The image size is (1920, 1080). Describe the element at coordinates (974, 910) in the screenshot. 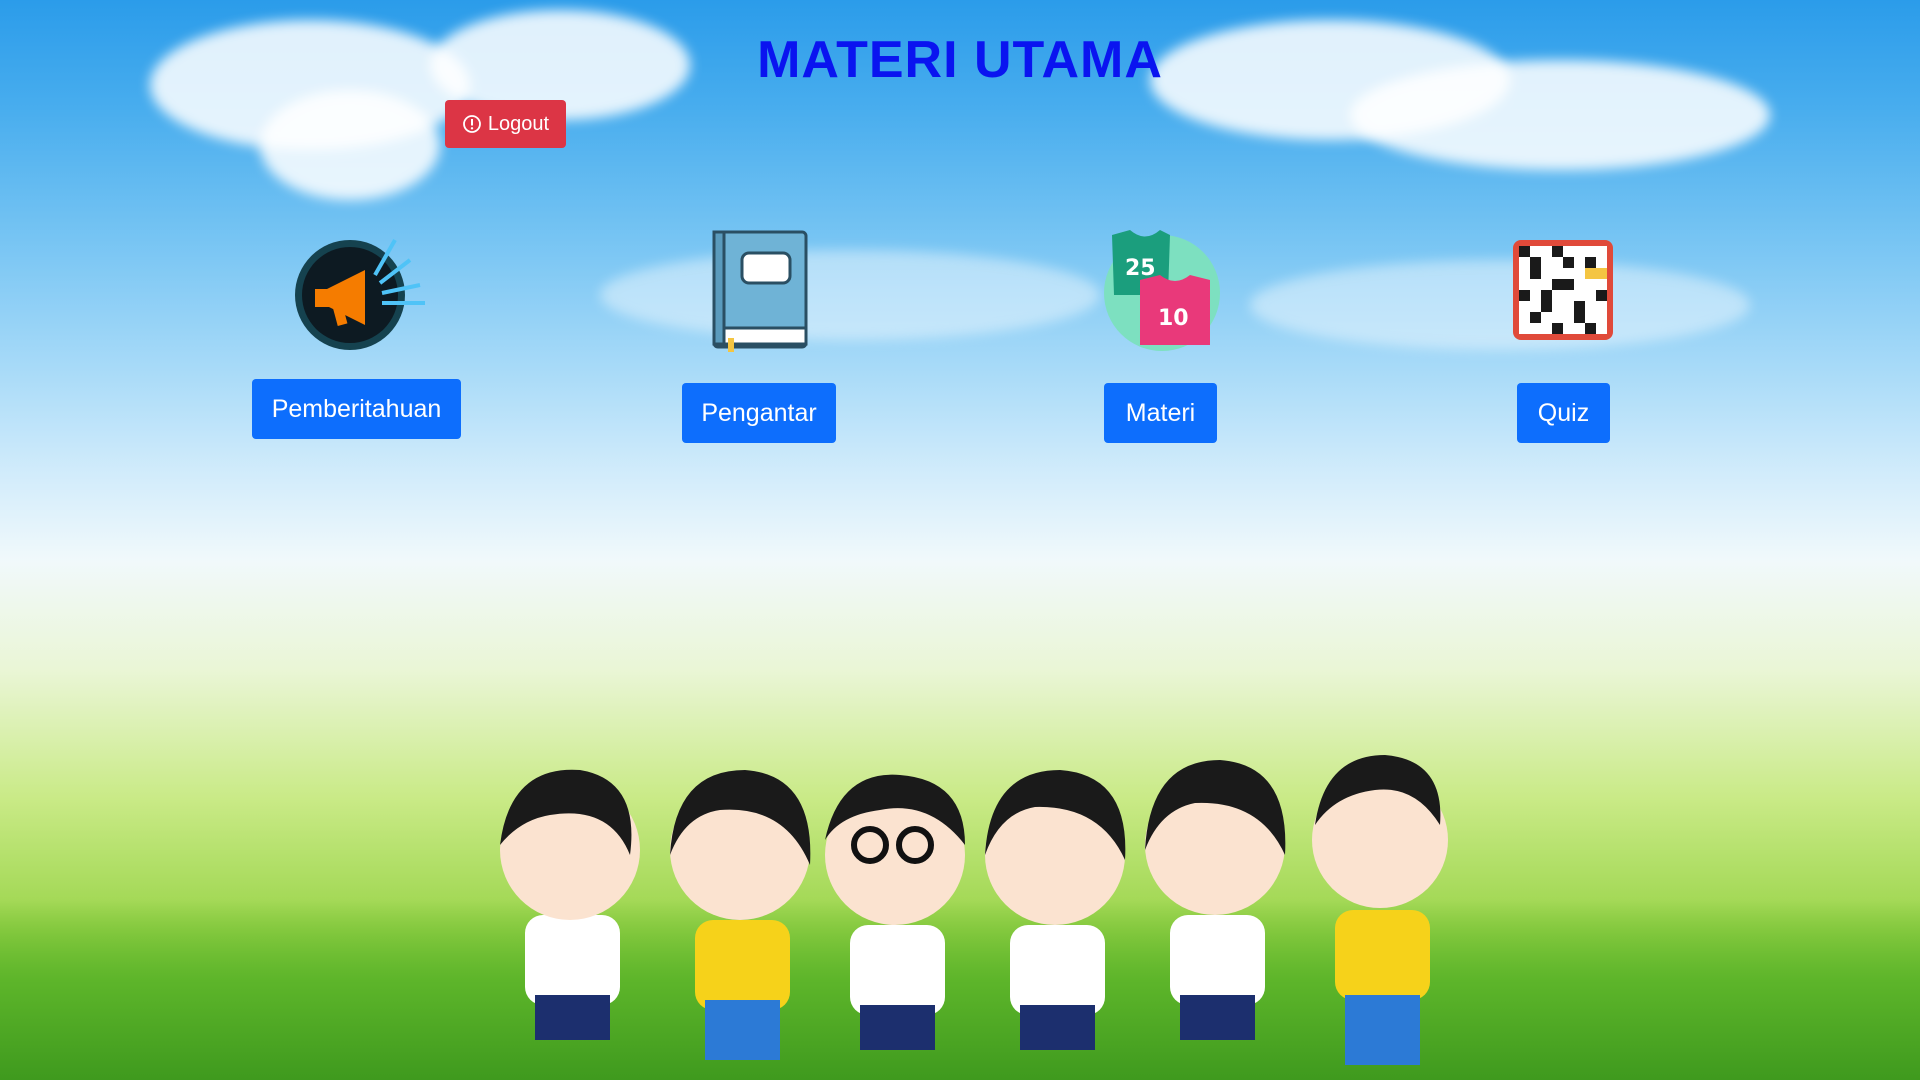

I see `children-group-illustration` at that location.